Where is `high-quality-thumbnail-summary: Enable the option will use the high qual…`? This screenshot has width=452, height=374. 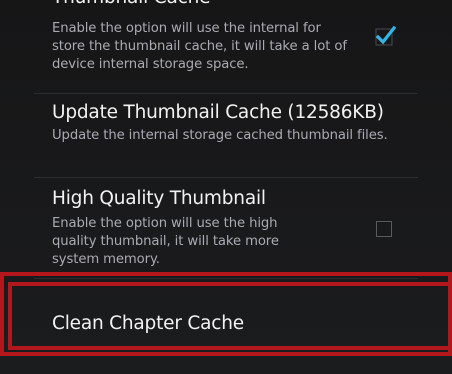 high-quality-thumbnail-summary: Enable the option will use the high qual… is located at coordinates (165, 241).